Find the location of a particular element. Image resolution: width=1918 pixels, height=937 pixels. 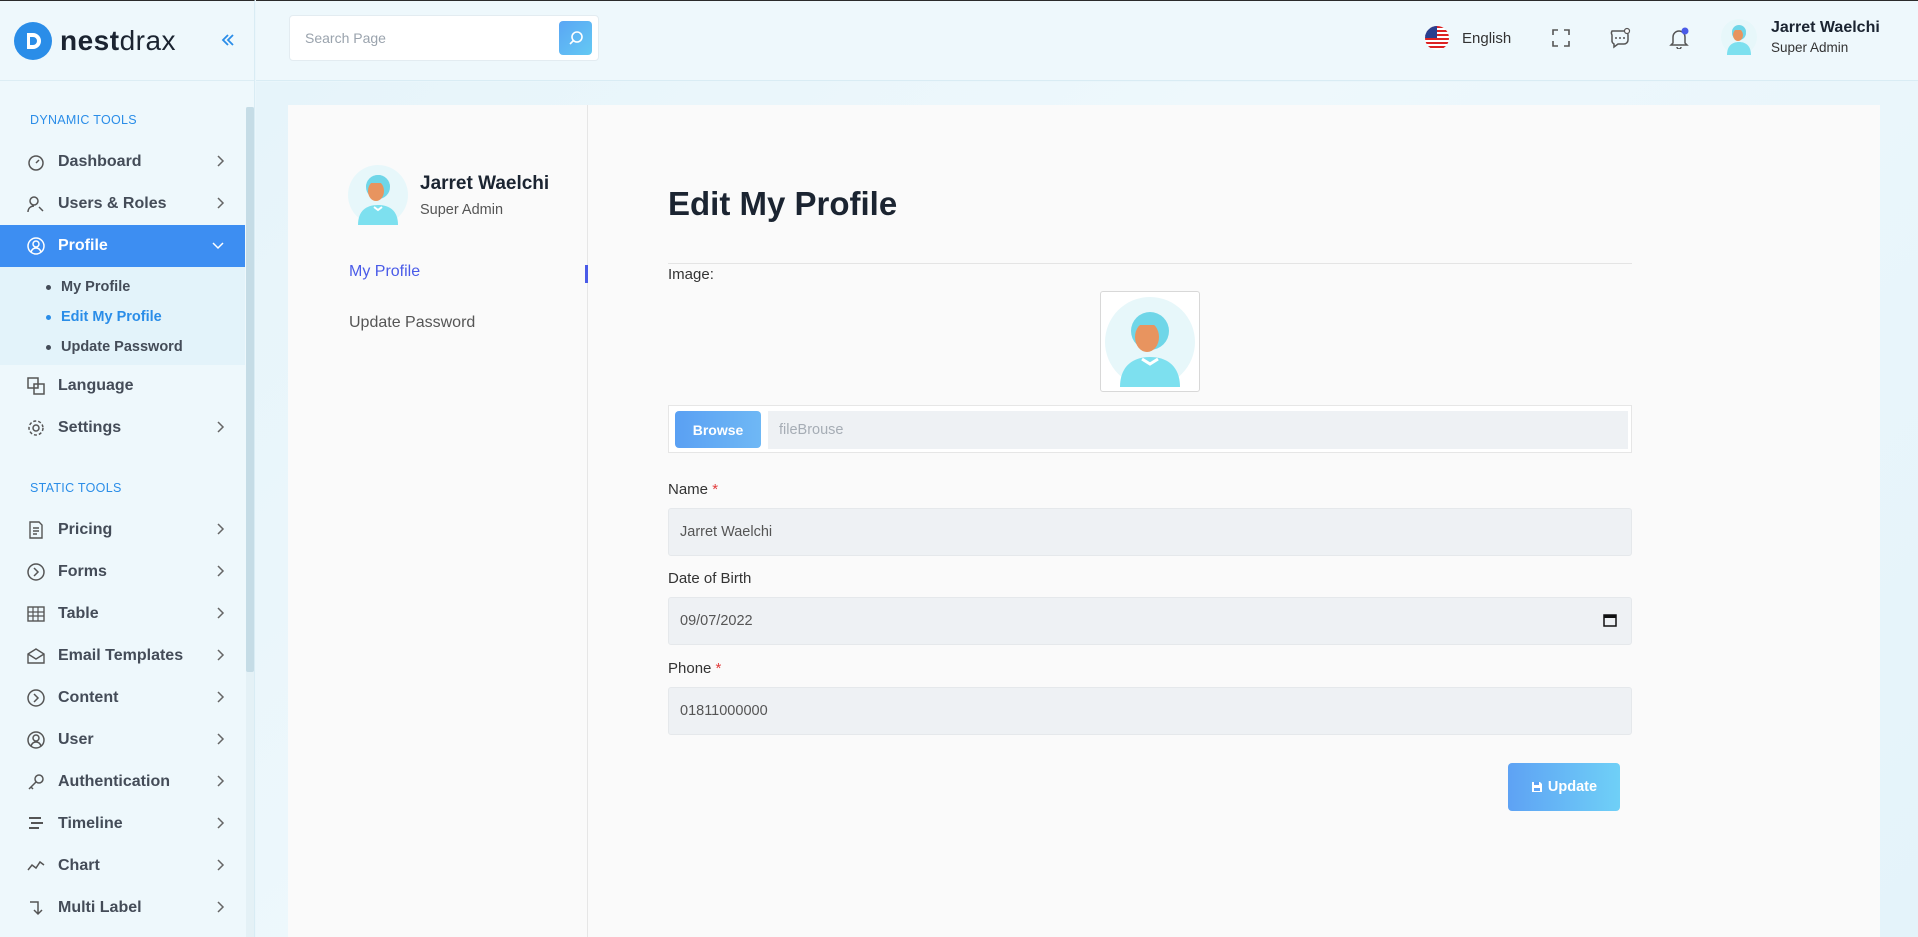

profile-name: Jarret Waelchi is located at coordinates (485, 183).